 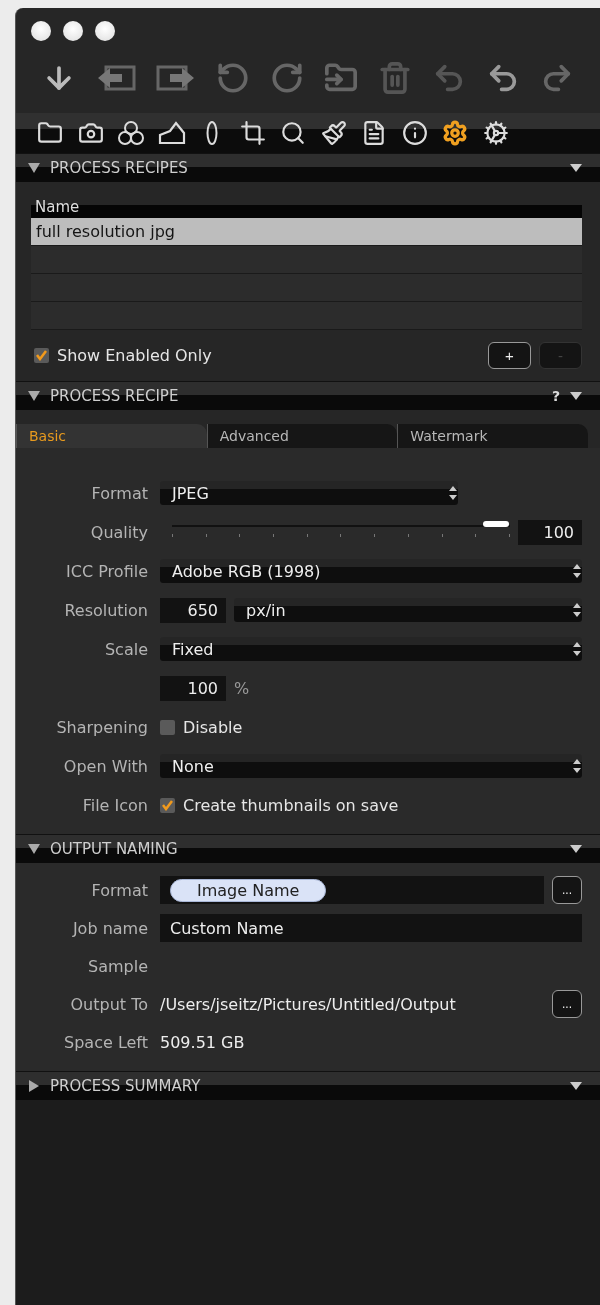 What do you see at coordinates (308, 1085) in the screenshot?
I see `section-header: PROCESS SUMMARY` at bounding box center [308, 1085].